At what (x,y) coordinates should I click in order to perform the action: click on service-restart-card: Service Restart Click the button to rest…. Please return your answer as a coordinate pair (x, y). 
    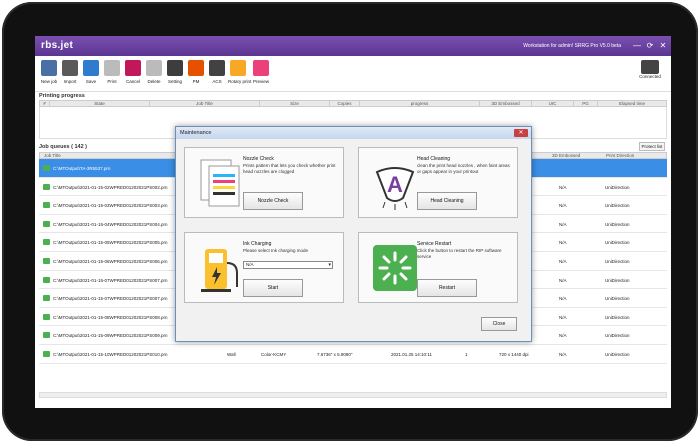
    Looking at the image, I should click on (438, 267).